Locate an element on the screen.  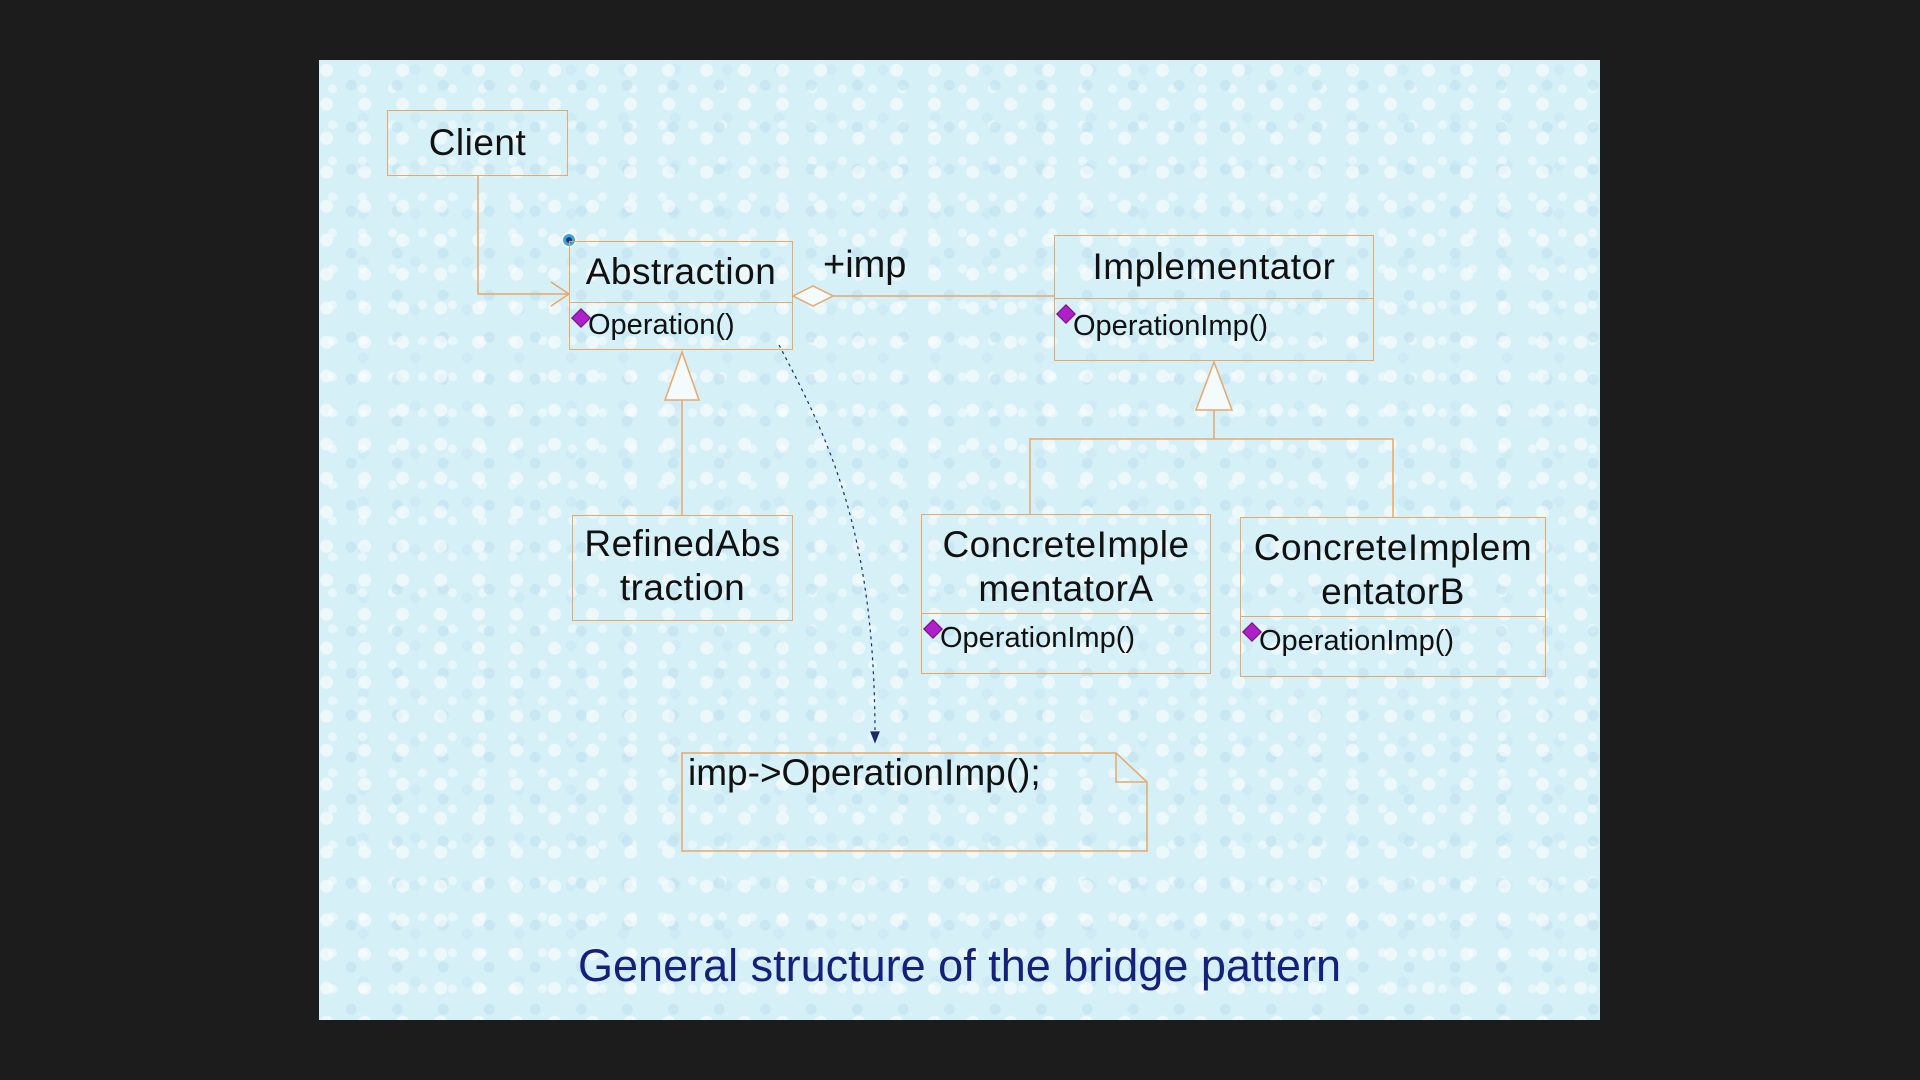
class-implementator: Implementator OperationImp() is located at coordinates (1214, 298).